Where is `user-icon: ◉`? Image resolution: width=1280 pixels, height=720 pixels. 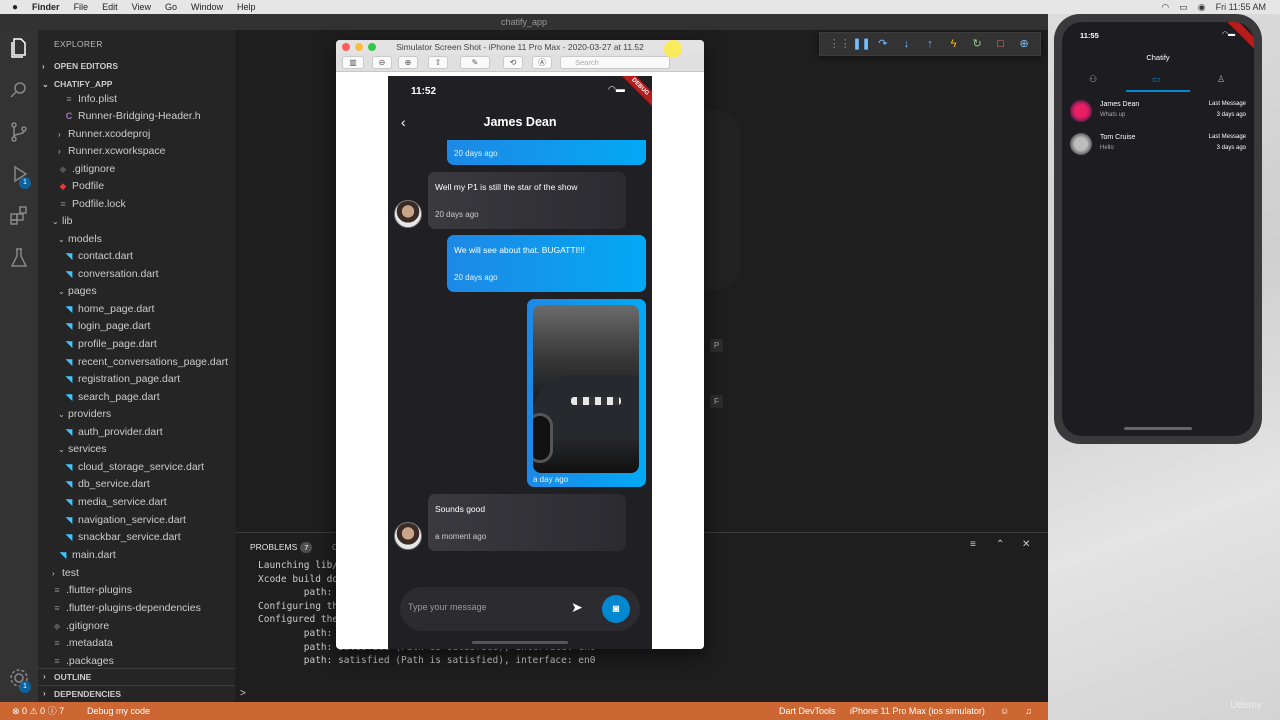
user-icon: ◉ is located at coordinates (1202, 7).